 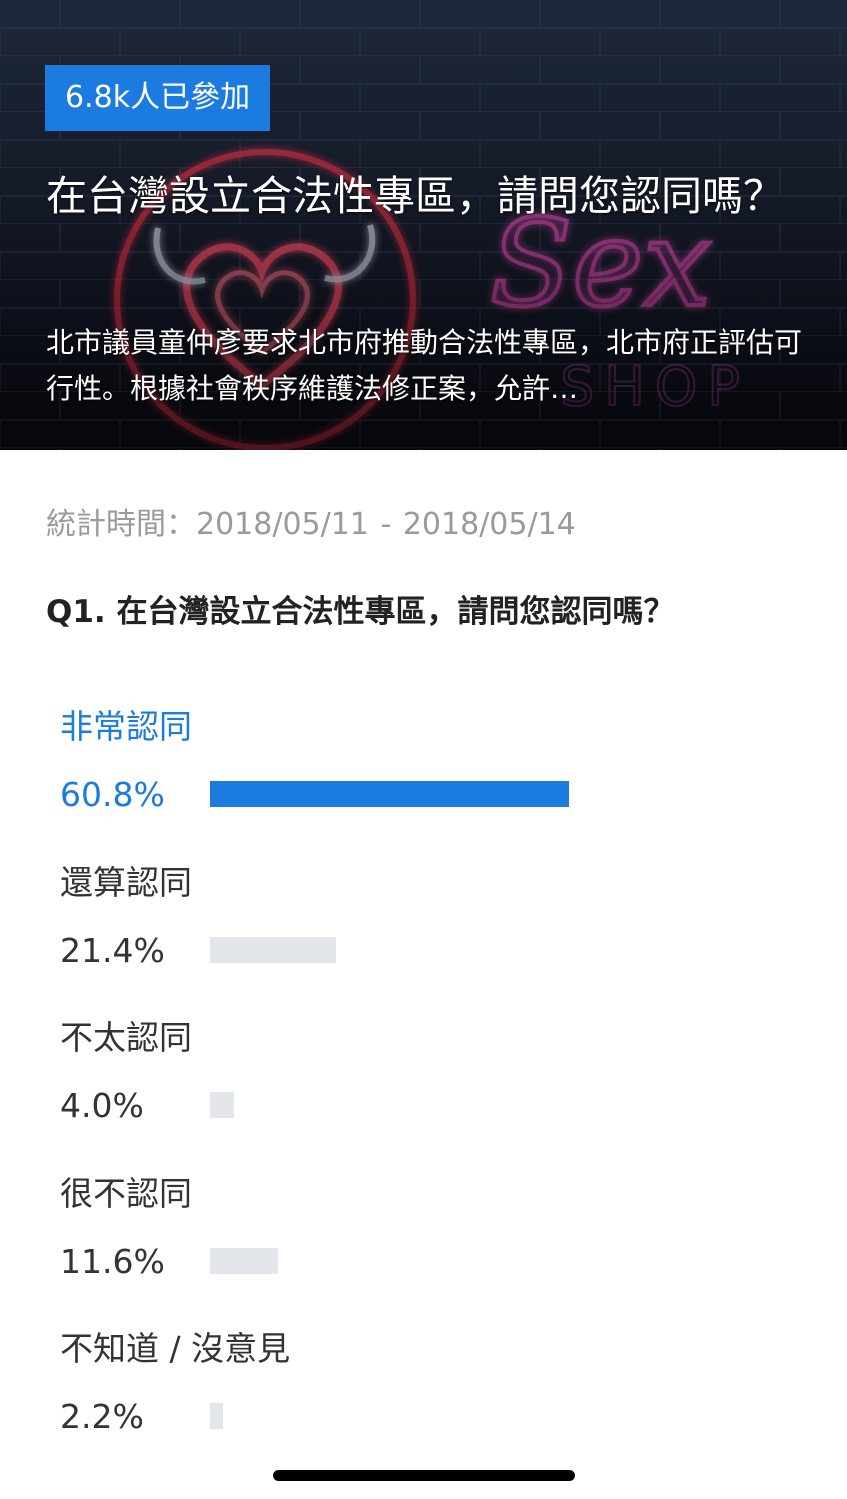 What do you see at coordinates (102, 1416) in the screenshot?
I see `option-percent: 2.2%` at bounding box center [102, 1416].